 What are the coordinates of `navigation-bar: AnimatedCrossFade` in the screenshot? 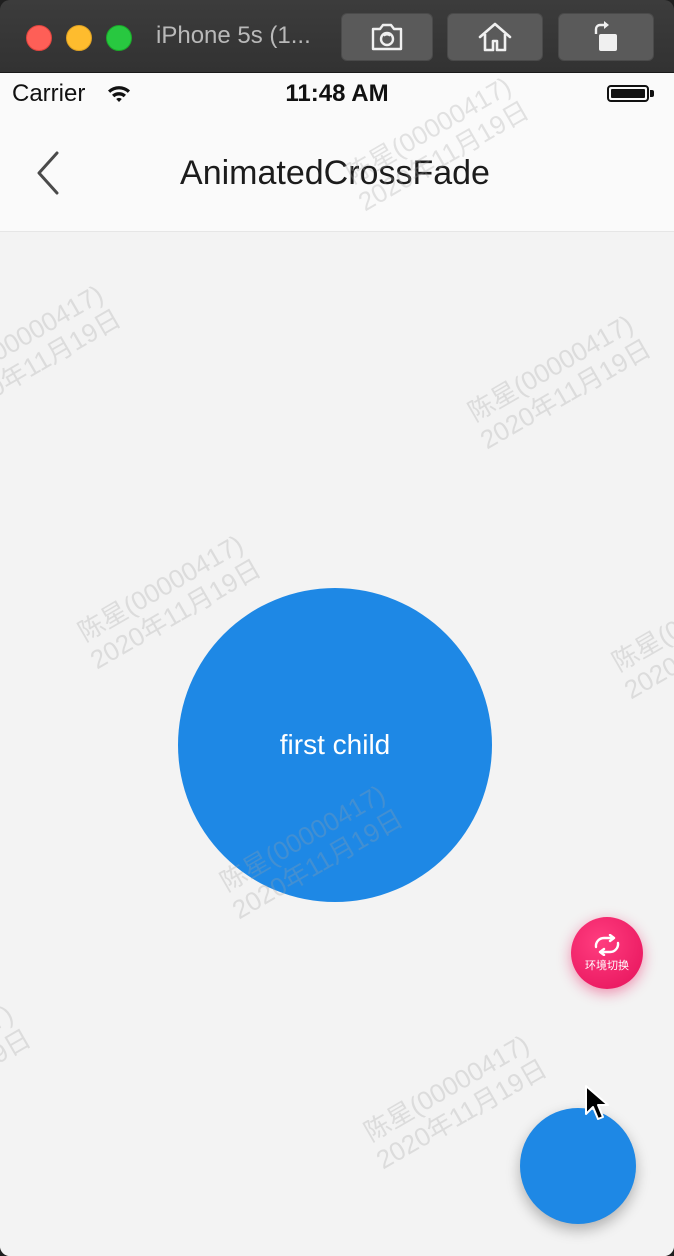 It's located at (337, 174).